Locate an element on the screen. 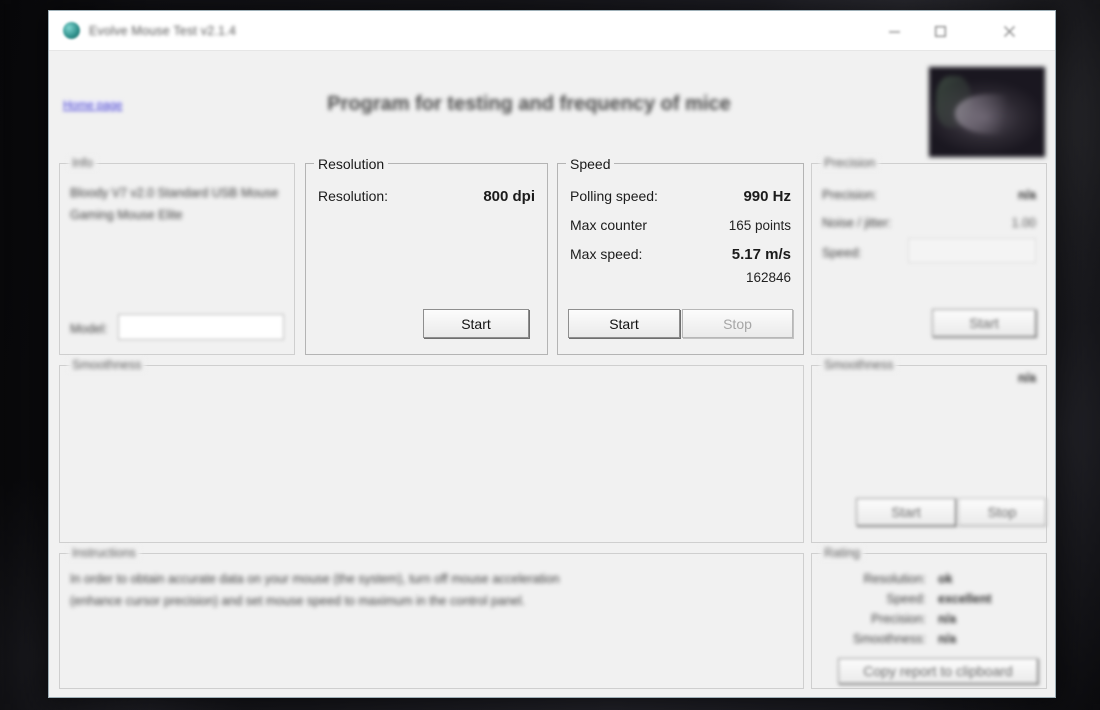 This screenshot has width=1100, height=710. polling-speed-label: Polling speed: is located at coordinates (614, 196).